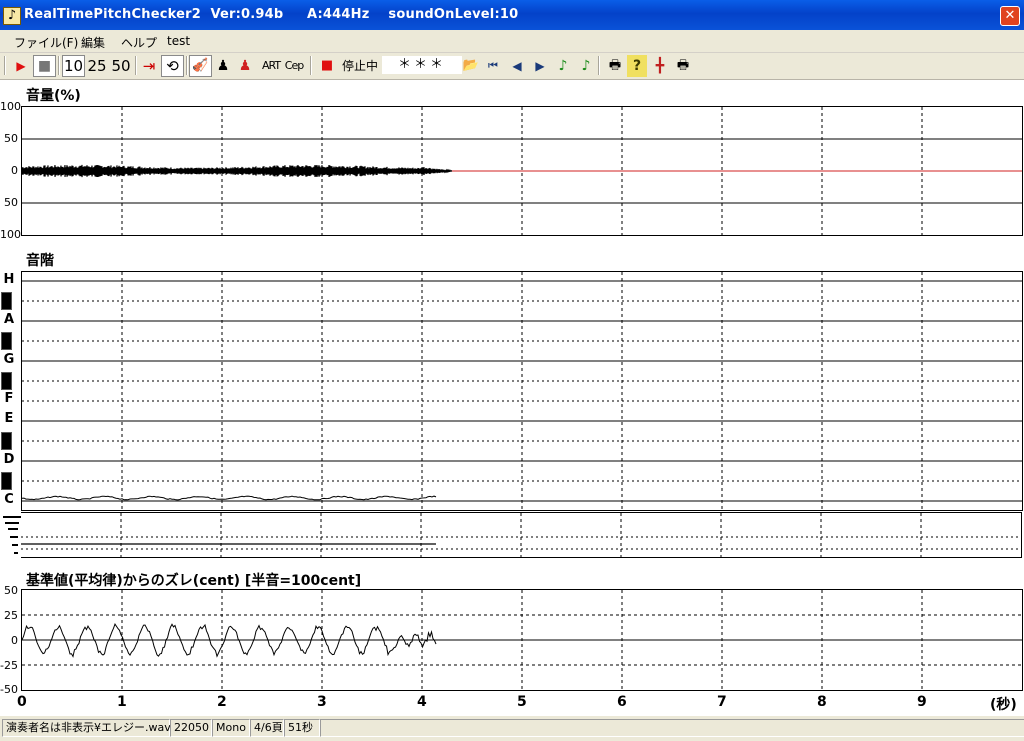 This screenshot has height=741, width=1024. Describe the element at coordinates (563, 66) in the screenshot. I see `note-icon: ♪` at that location.